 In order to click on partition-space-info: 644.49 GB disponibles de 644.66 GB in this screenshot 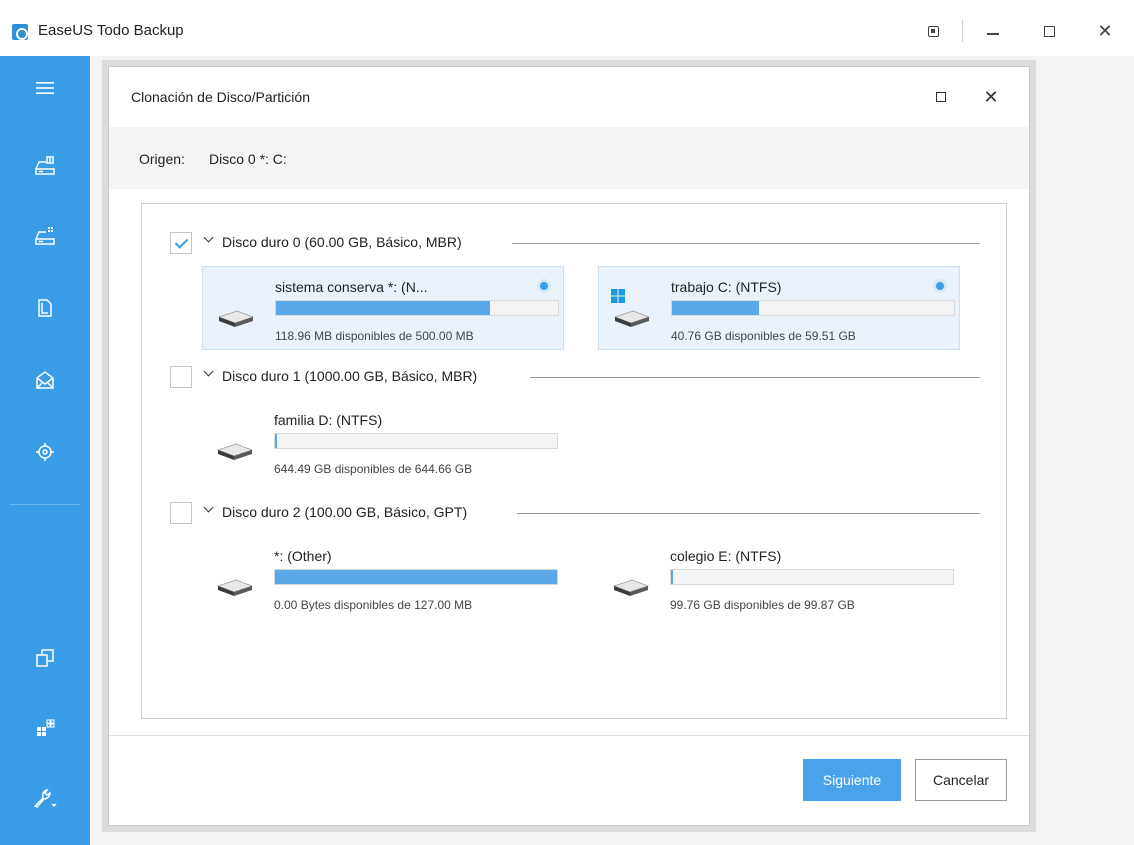, I will do `click(373, 469)`.